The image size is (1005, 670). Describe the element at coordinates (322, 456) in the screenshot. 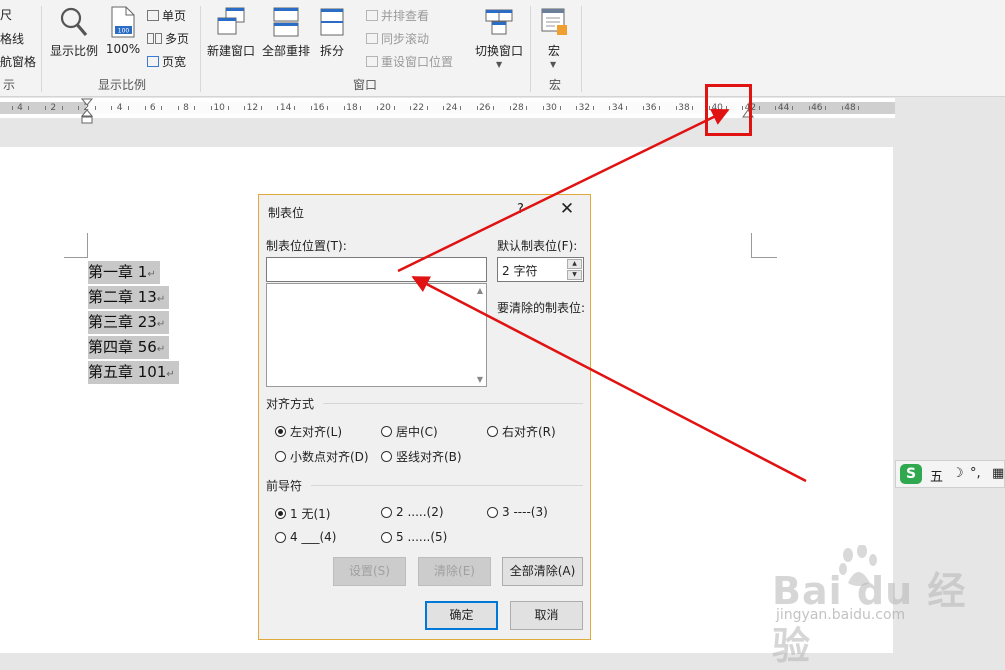

I see `align-decimal-radio: 小数点对齐(D)` at that location.